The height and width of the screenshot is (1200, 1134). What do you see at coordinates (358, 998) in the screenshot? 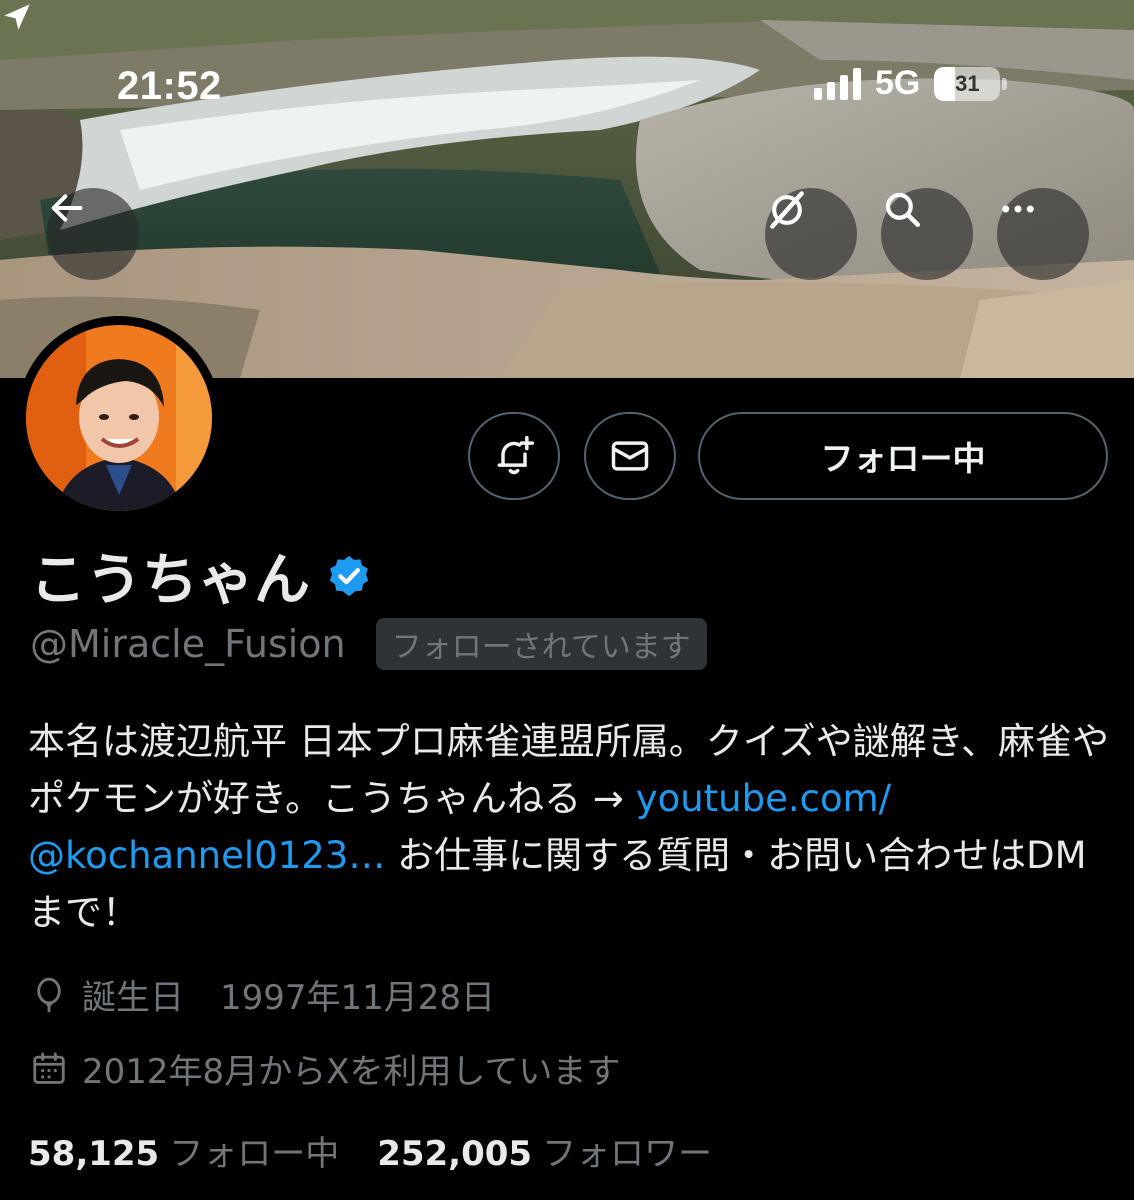
I see `birthday-value: 1997年11月28日` at bounding box center [358, 998].